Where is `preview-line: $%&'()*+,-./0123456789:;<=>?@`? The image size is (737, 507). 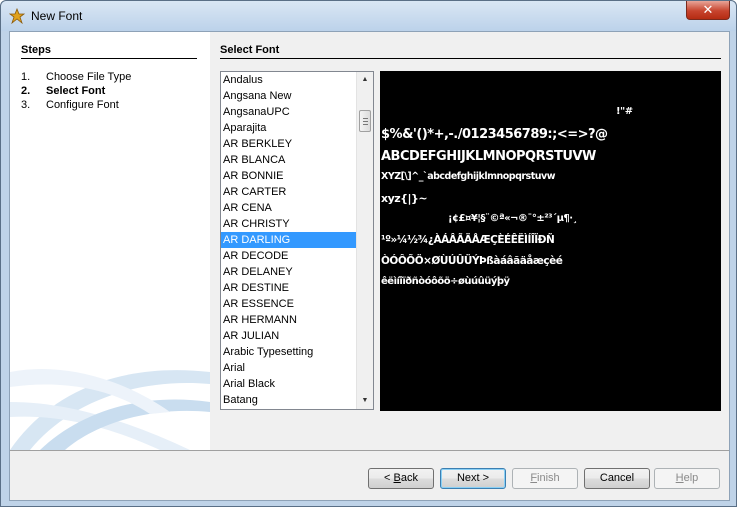
preview-line: $%&'()*+,-./0123456789:;<=>?@ is located at coordinates (494, 134).